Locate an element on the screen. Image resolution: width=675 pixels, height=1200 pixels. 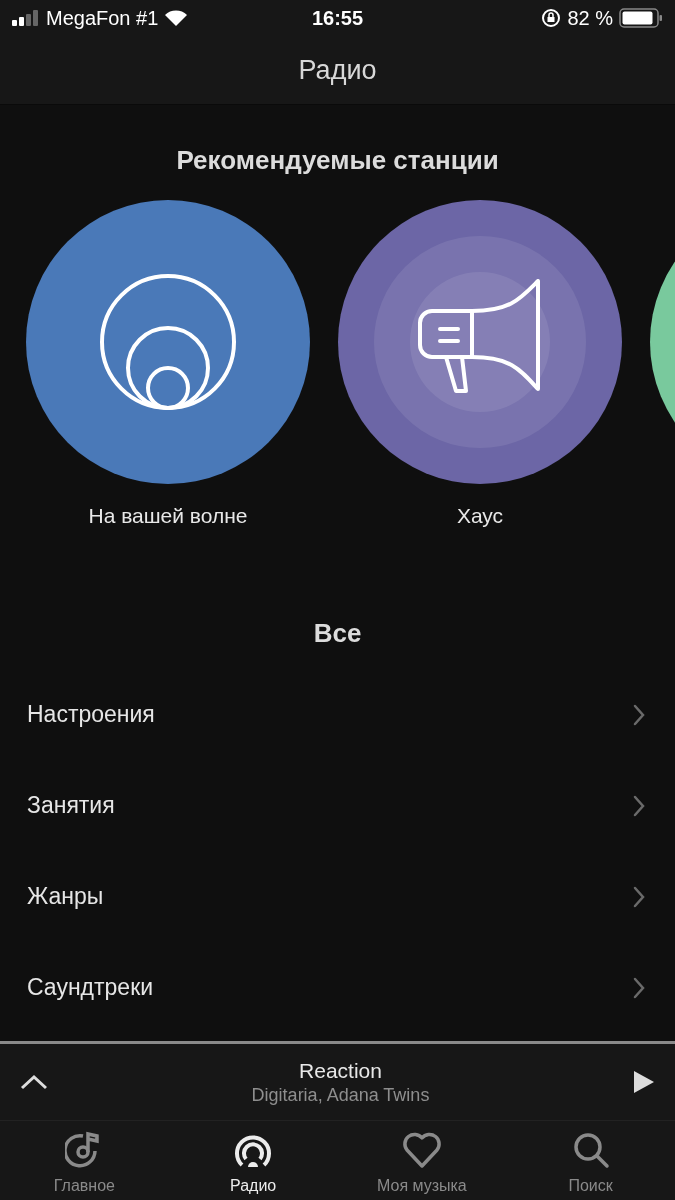
track-title: Reaction is located at coordinates (340, 1070).